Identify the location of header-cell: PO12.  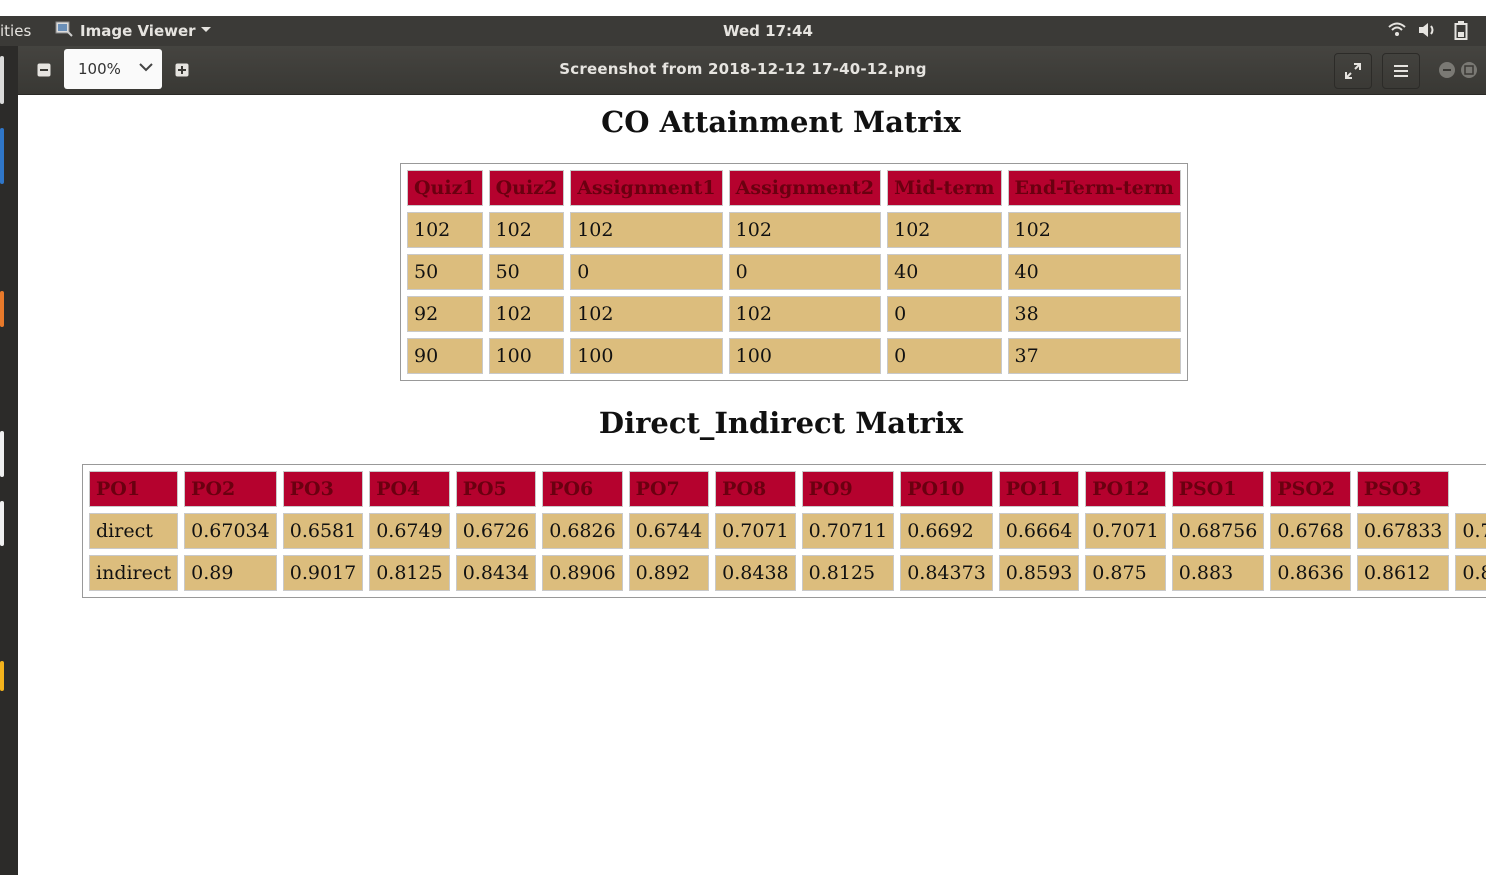
(1125, 489).